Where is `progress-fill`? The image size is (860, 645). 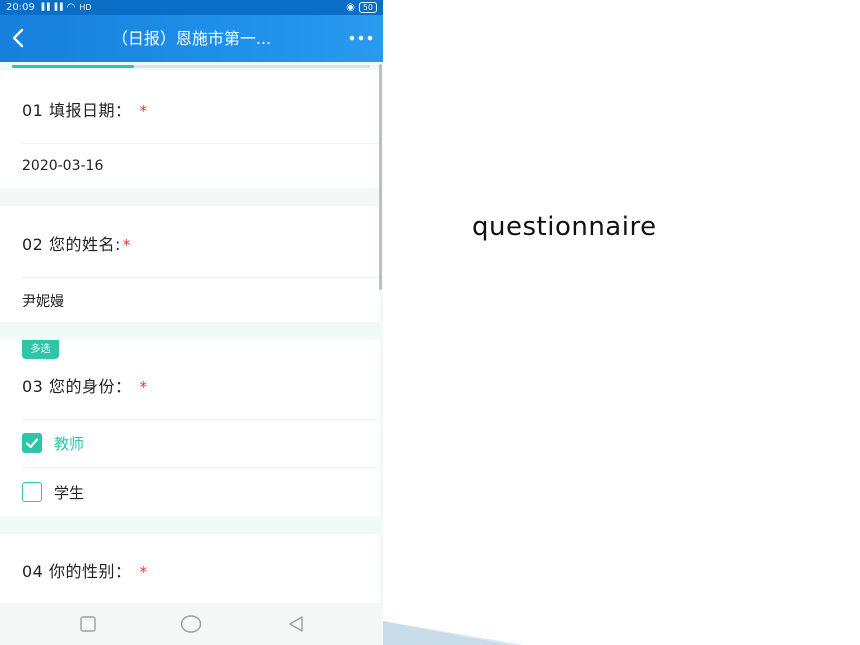 progress-fill is located at coordinates (73, 66).